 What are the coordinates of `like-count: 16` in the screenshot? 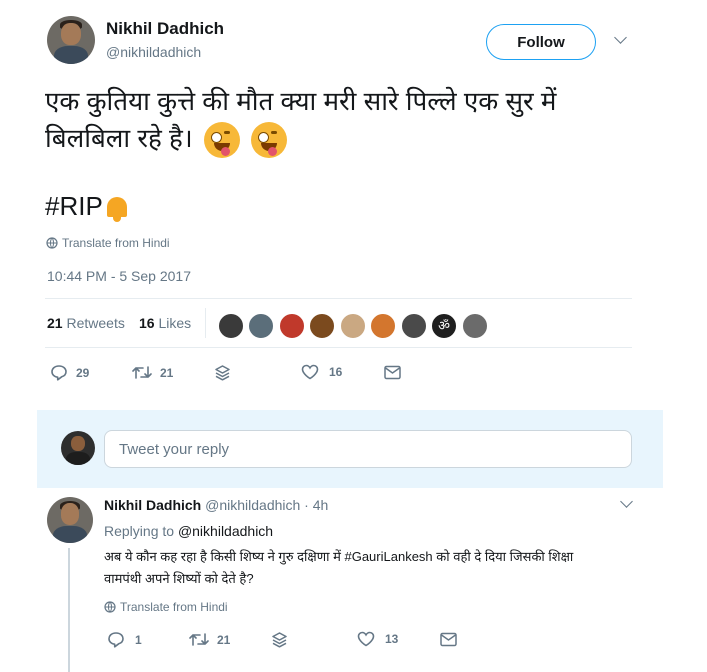 It's located at (336, 372).